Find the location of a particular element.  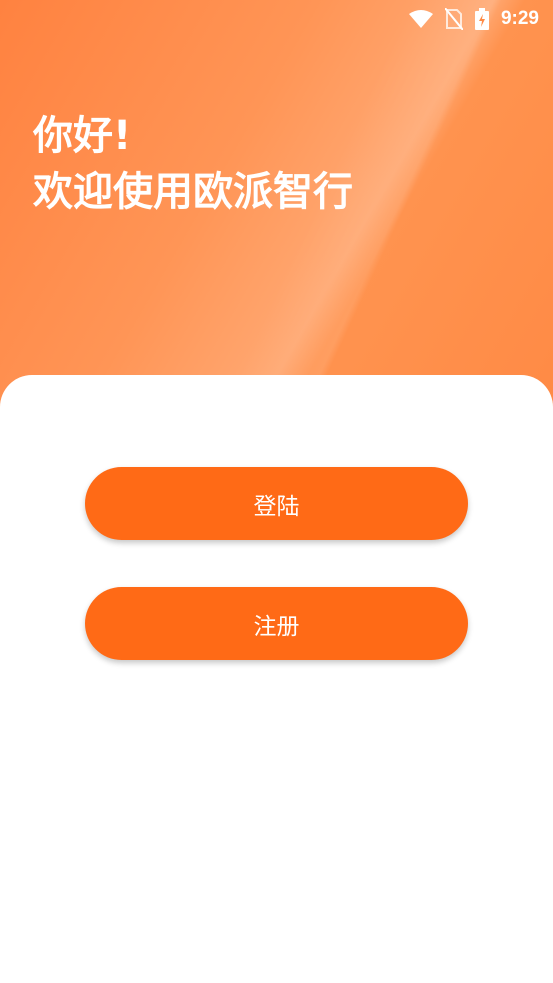

greeting-hello: 你好! is located at coordinates (82, 136).